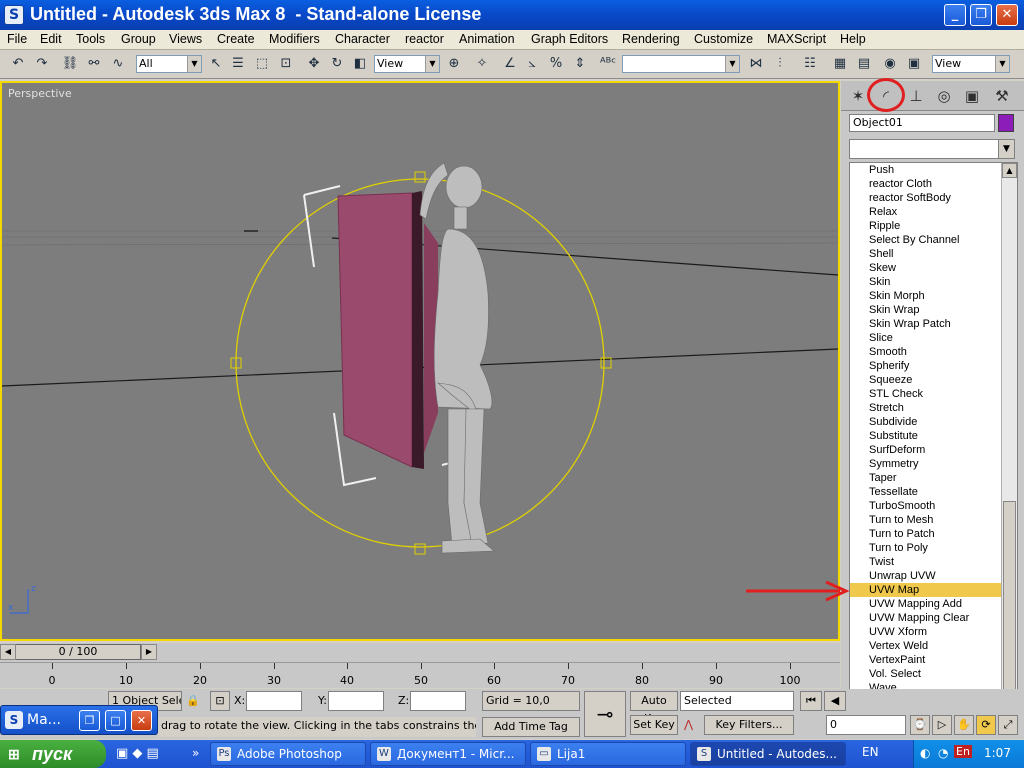 The width and height of the screenshot is (1024, 768). I want to click on track-bar: 0 10 20 30 40 50 60 70 80 90 100, so click(420, 675).